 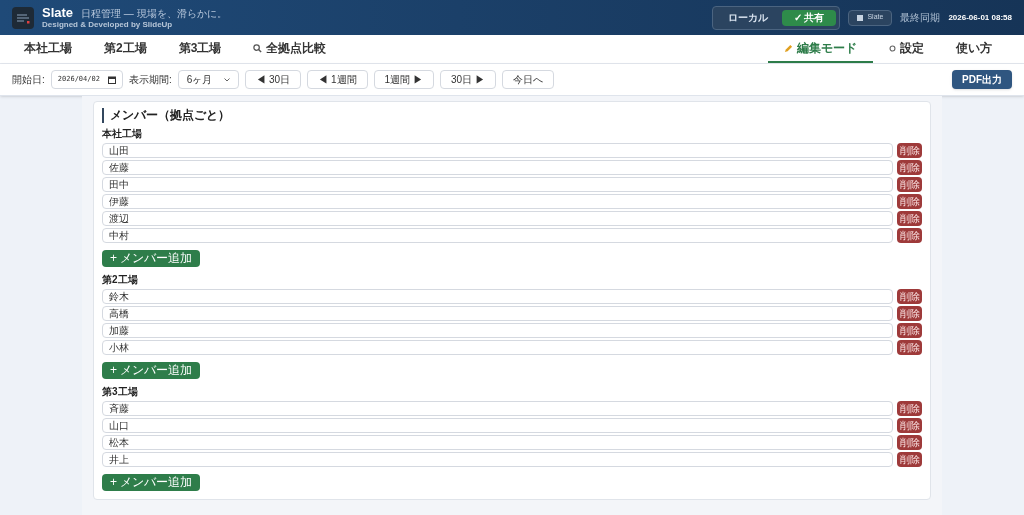 I want to click on member-name-field: 田中, so click(x=497, y=184).